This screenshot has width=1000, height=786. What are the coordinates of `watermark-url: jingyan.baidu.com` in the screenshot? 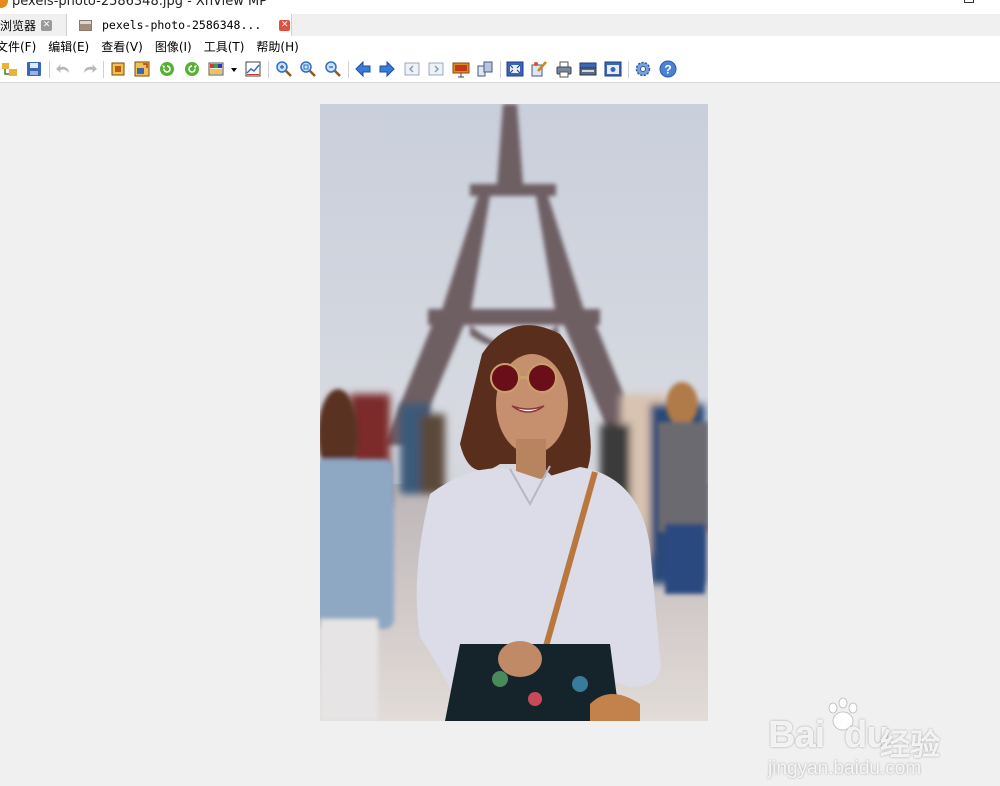 It's located at (845, 768).